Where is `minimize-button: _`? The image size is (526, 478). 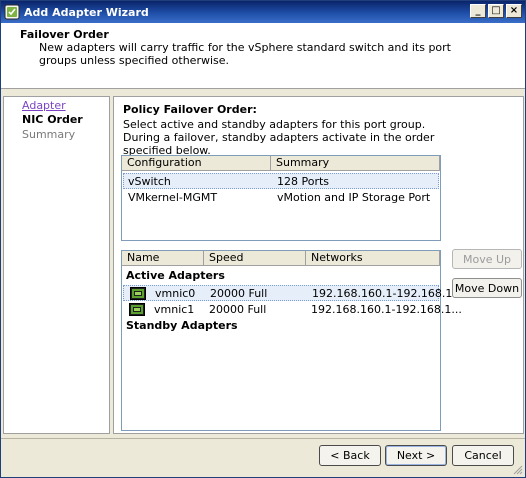 minimize-button: _ is located at coordinates (478, 11).